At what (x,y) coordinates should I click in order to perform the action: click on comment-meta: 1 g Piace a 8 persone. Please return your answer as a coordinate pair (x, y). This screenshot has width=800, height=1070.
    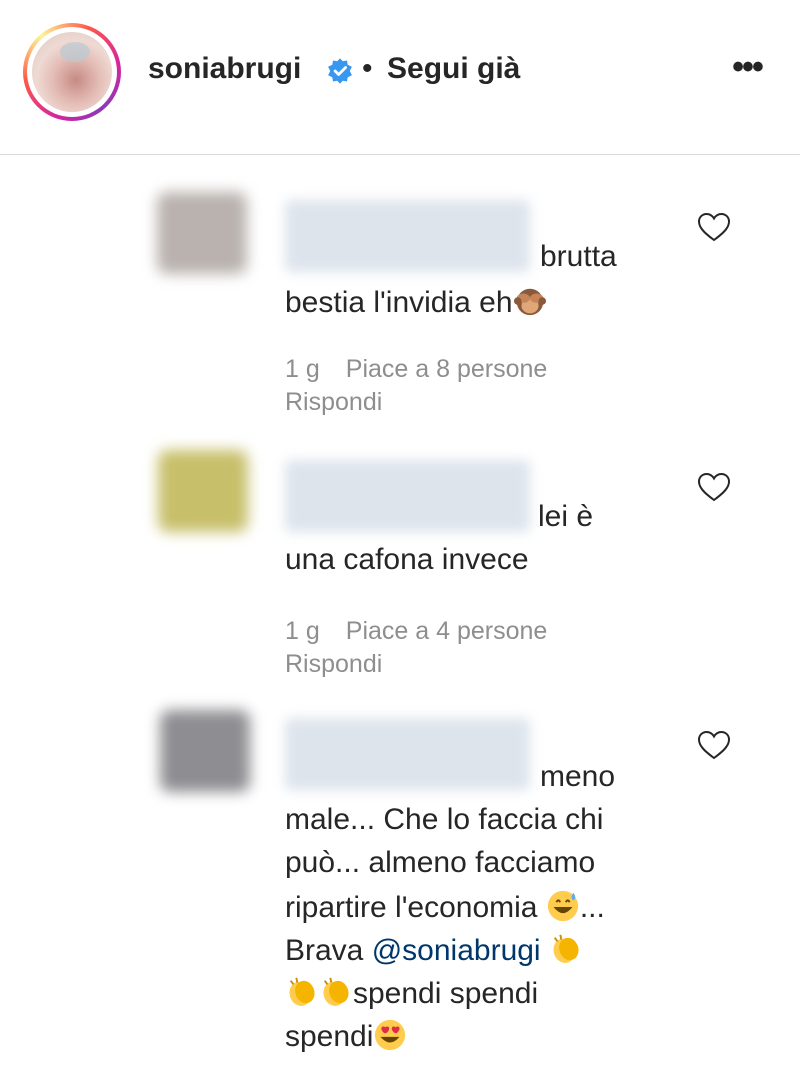
    Looking at the image, I should click on (416, 369).